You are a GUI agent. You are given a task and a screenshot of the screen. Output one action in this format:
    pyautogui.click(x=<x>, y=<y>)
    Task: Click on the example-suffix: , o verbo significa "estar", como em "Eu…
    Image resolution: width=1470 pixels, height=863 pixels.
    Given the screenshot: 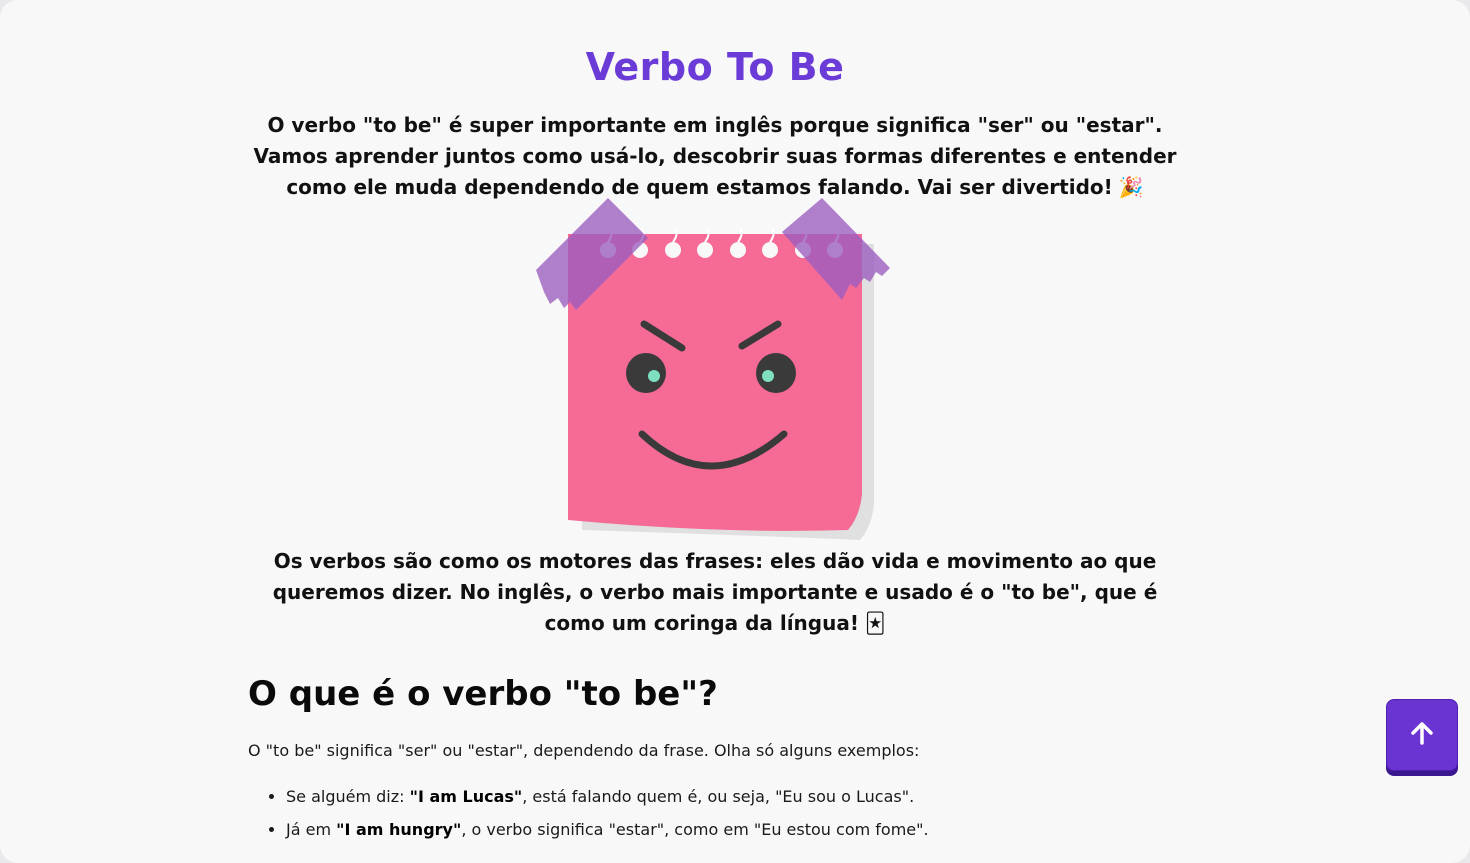 What is the action you would take?
    pyautogui.click(x=695, y=829)
    